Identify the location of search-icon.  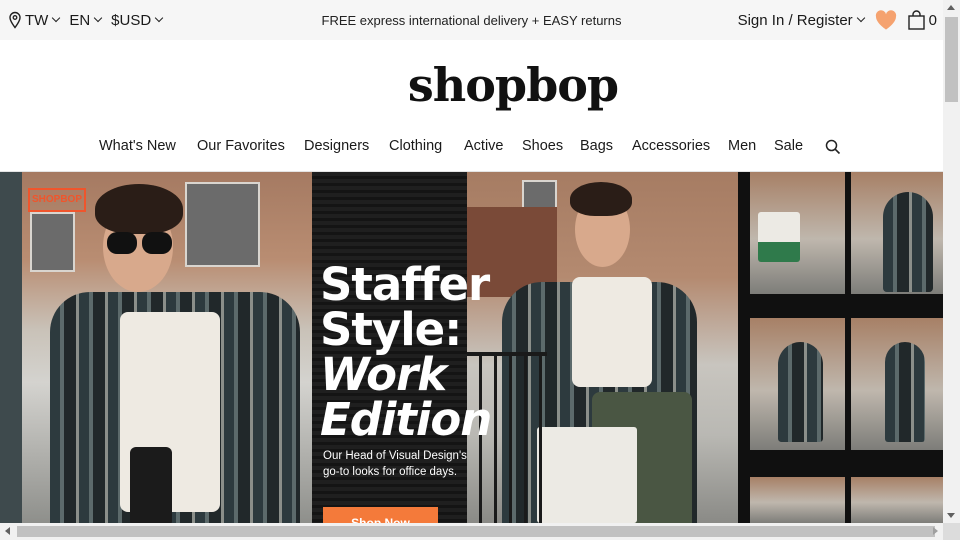
(833, 147).